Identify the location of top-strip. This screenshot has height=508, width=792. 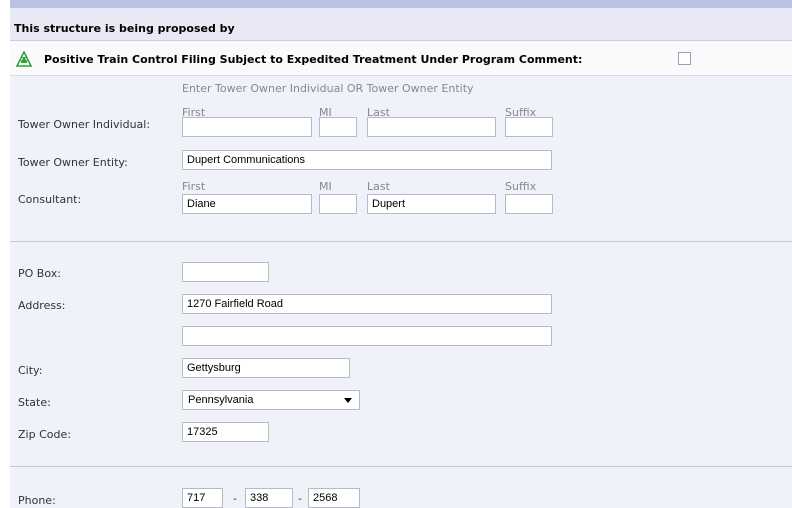
(401, 4).